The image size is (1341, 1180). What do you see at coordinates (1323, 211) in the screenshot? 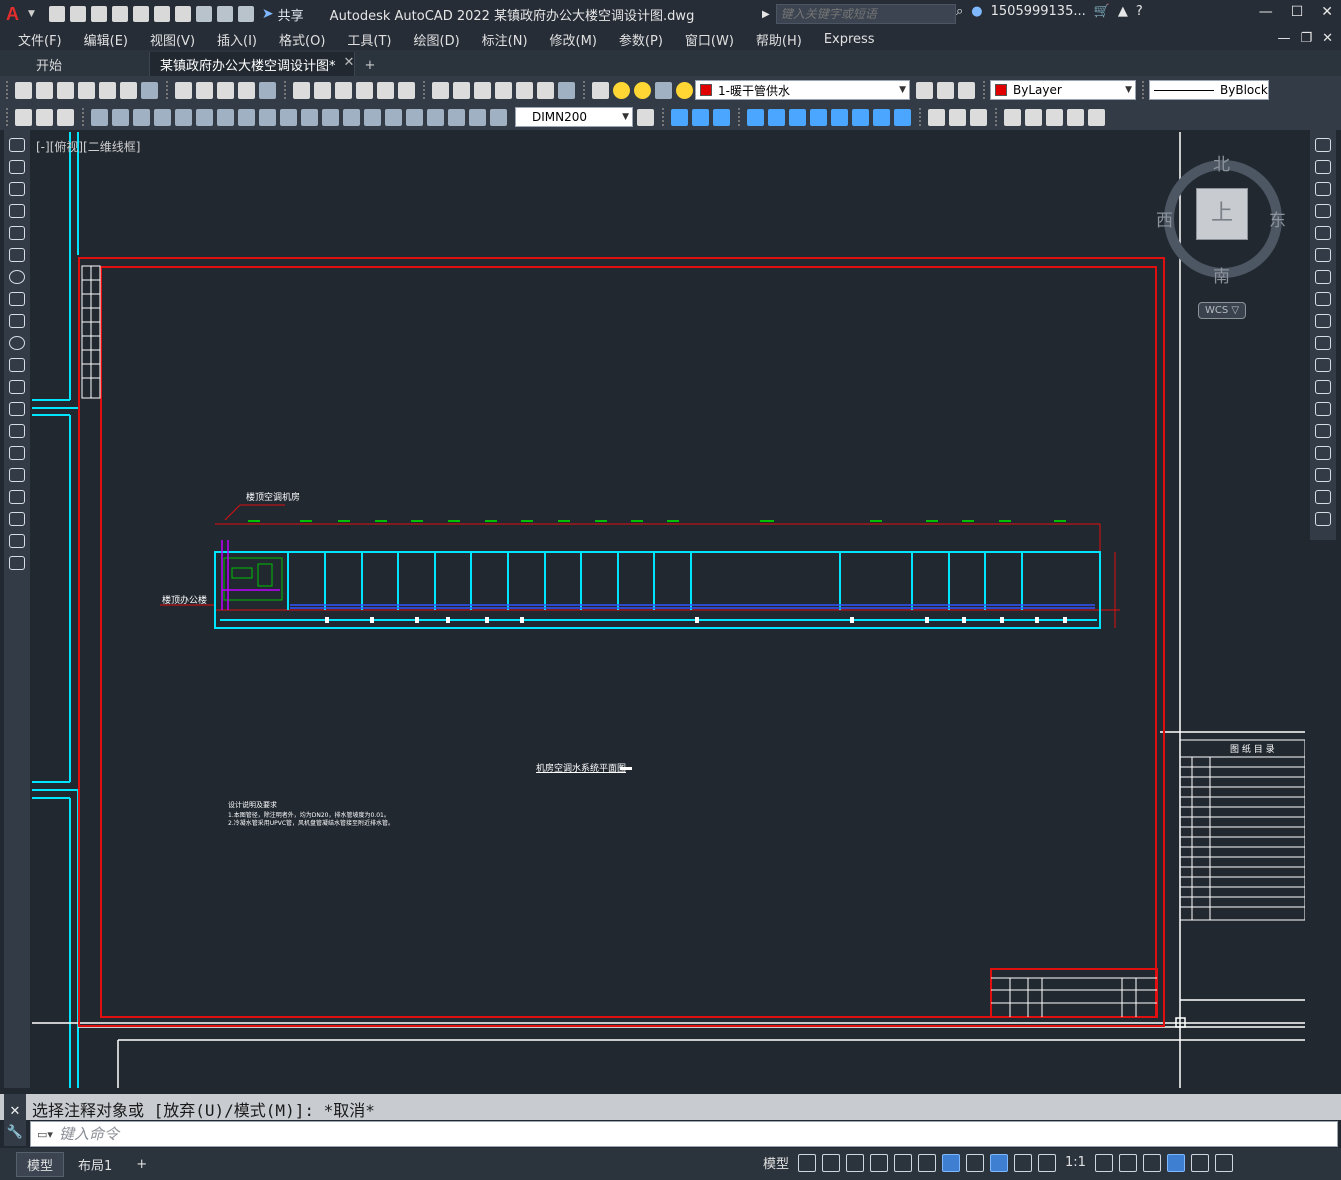
I see `offset-icon` at bounding box center [1323, 211].